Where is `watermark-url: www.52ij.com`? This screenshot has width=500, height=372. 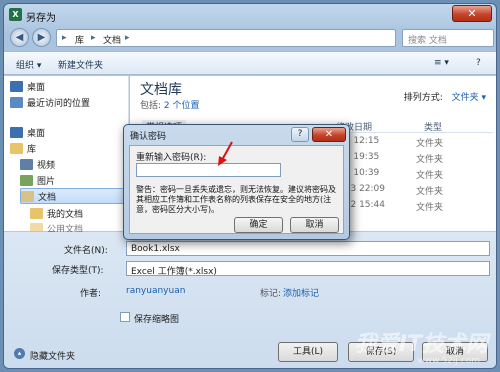 watermark-url: www.52ij.com is located at coordinates (448, 361).